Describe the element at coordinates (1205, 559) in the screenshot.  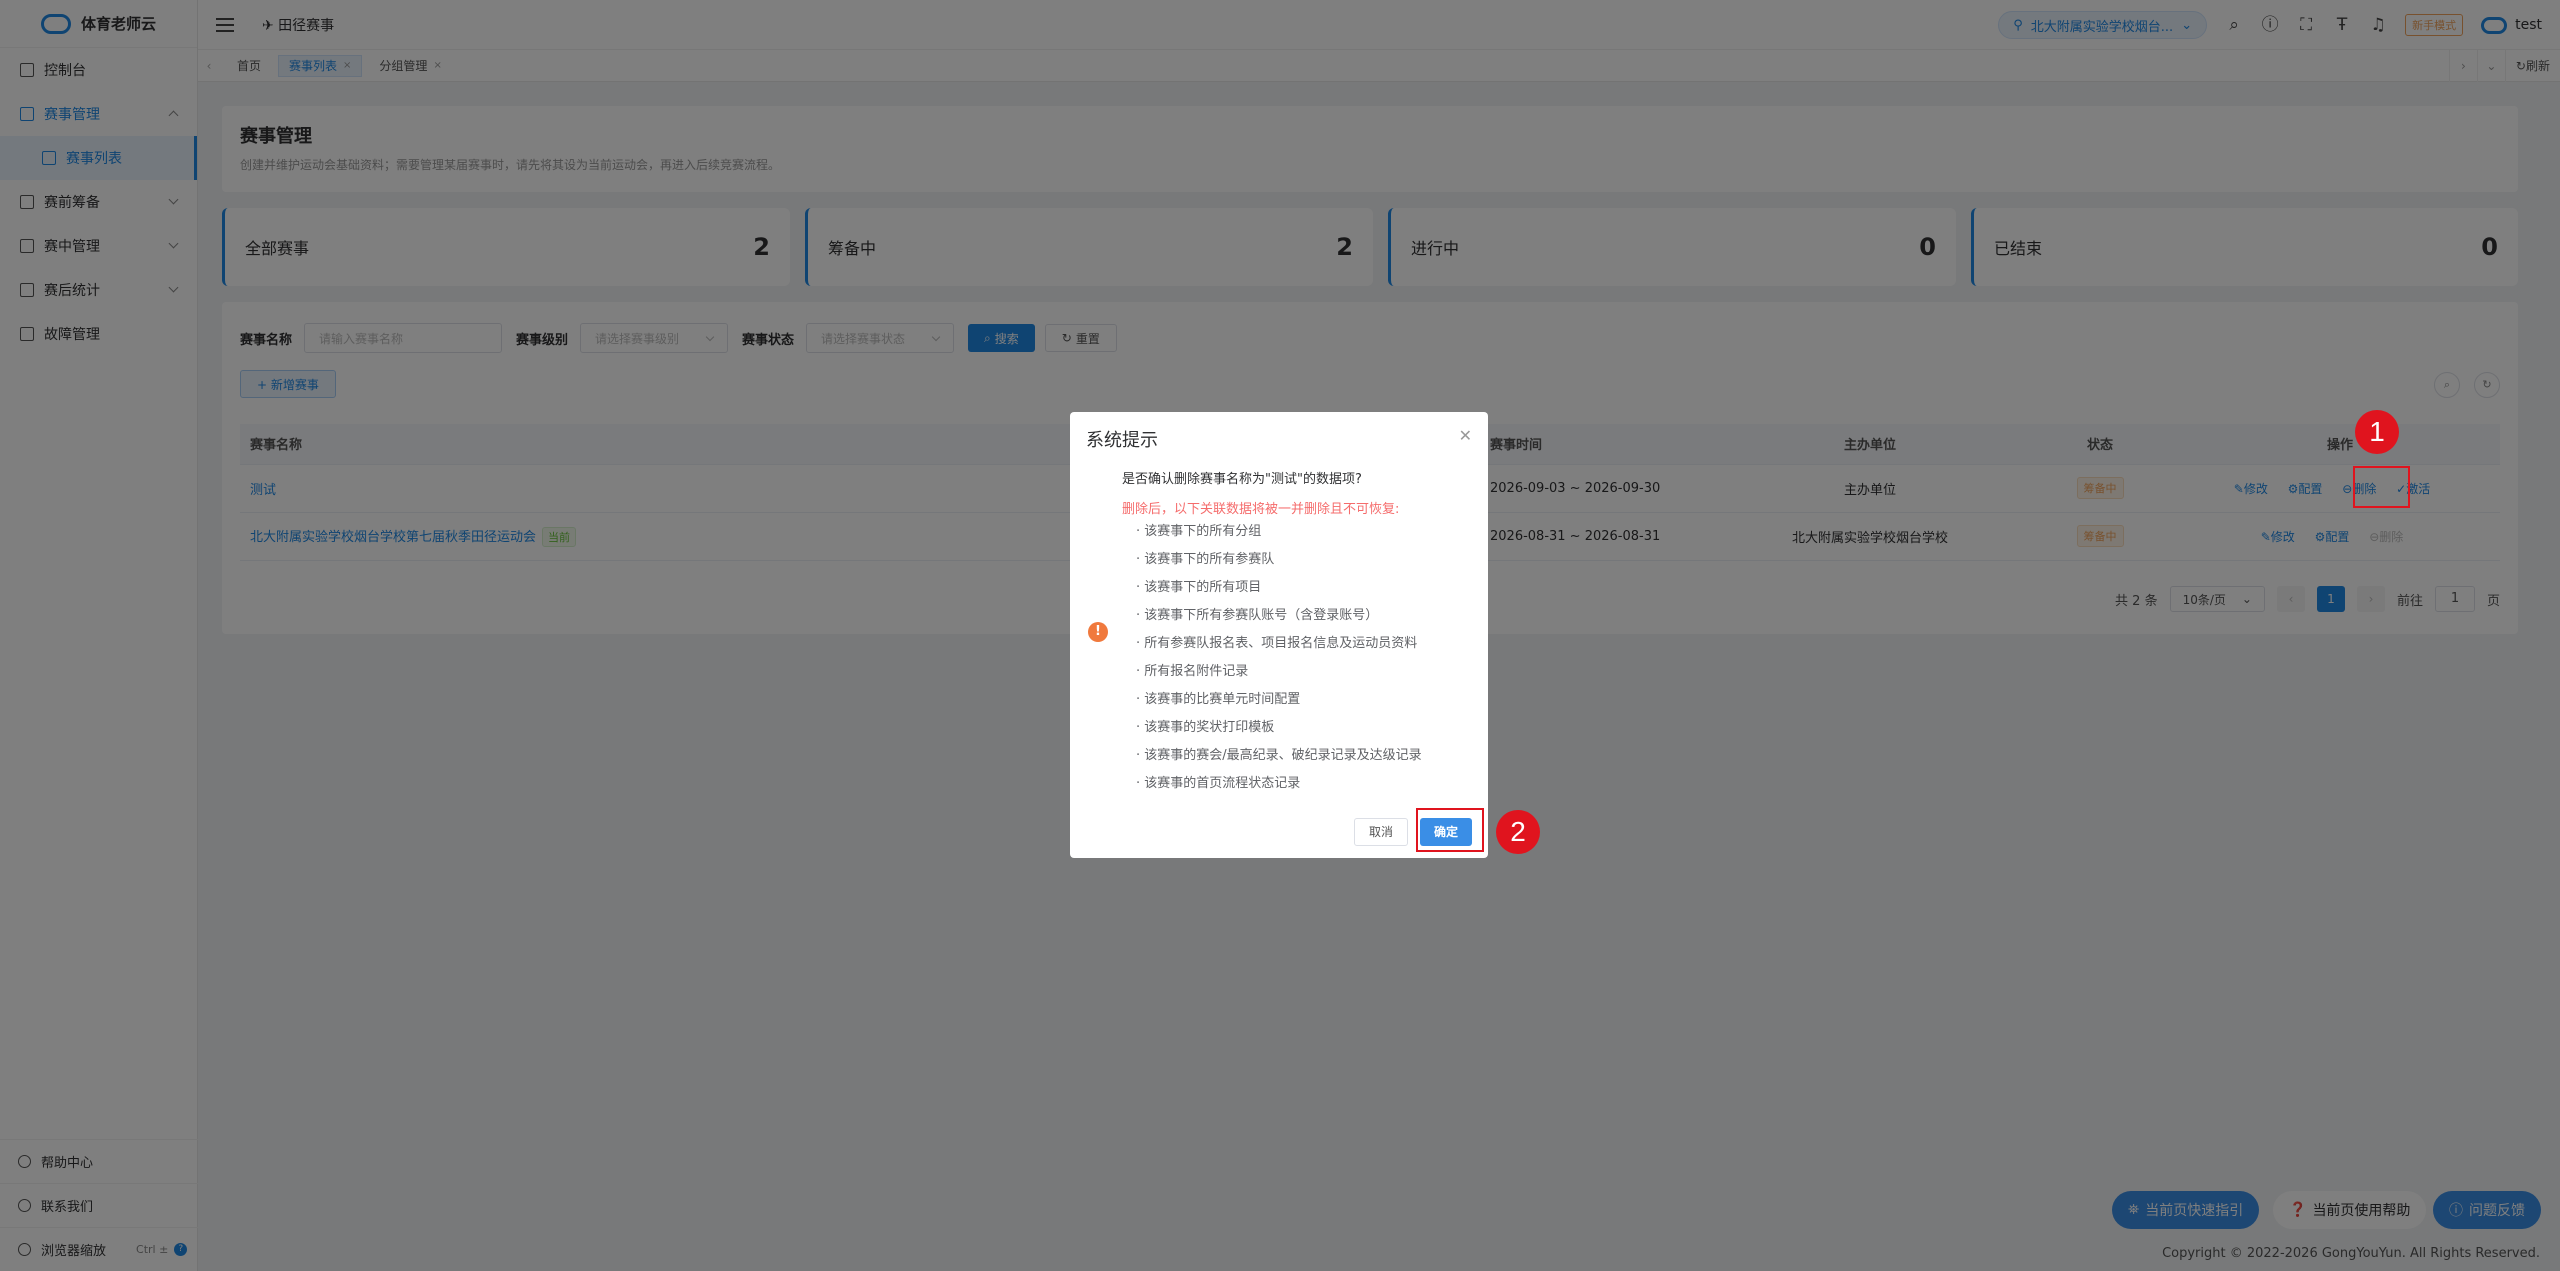
I see `dialog-list-item: · 该赛事下的所有参赛队` at that location.